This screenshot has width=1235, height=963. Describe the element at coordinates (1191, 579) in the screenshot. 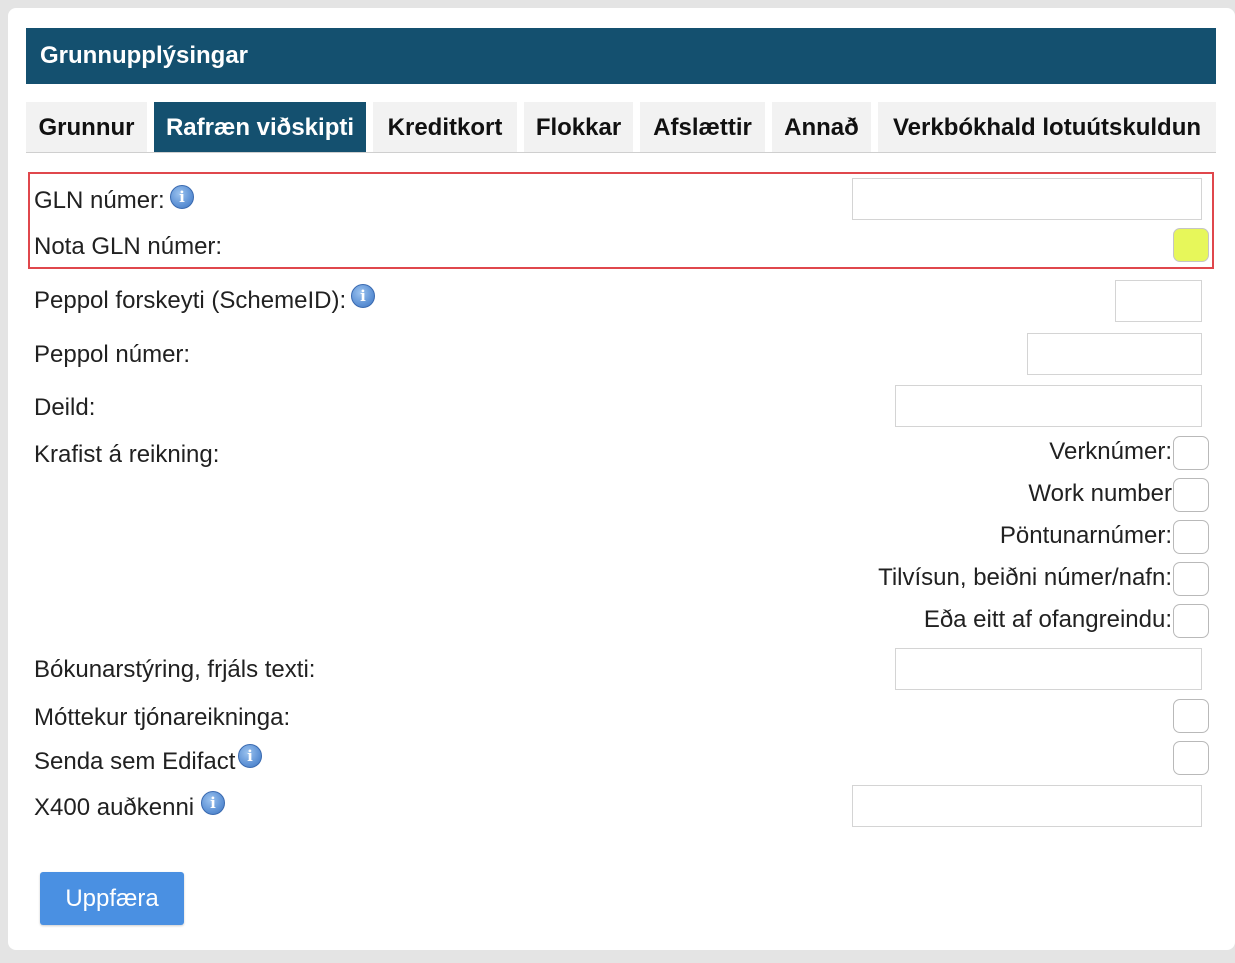

I see `reference-checkbox` at that location.